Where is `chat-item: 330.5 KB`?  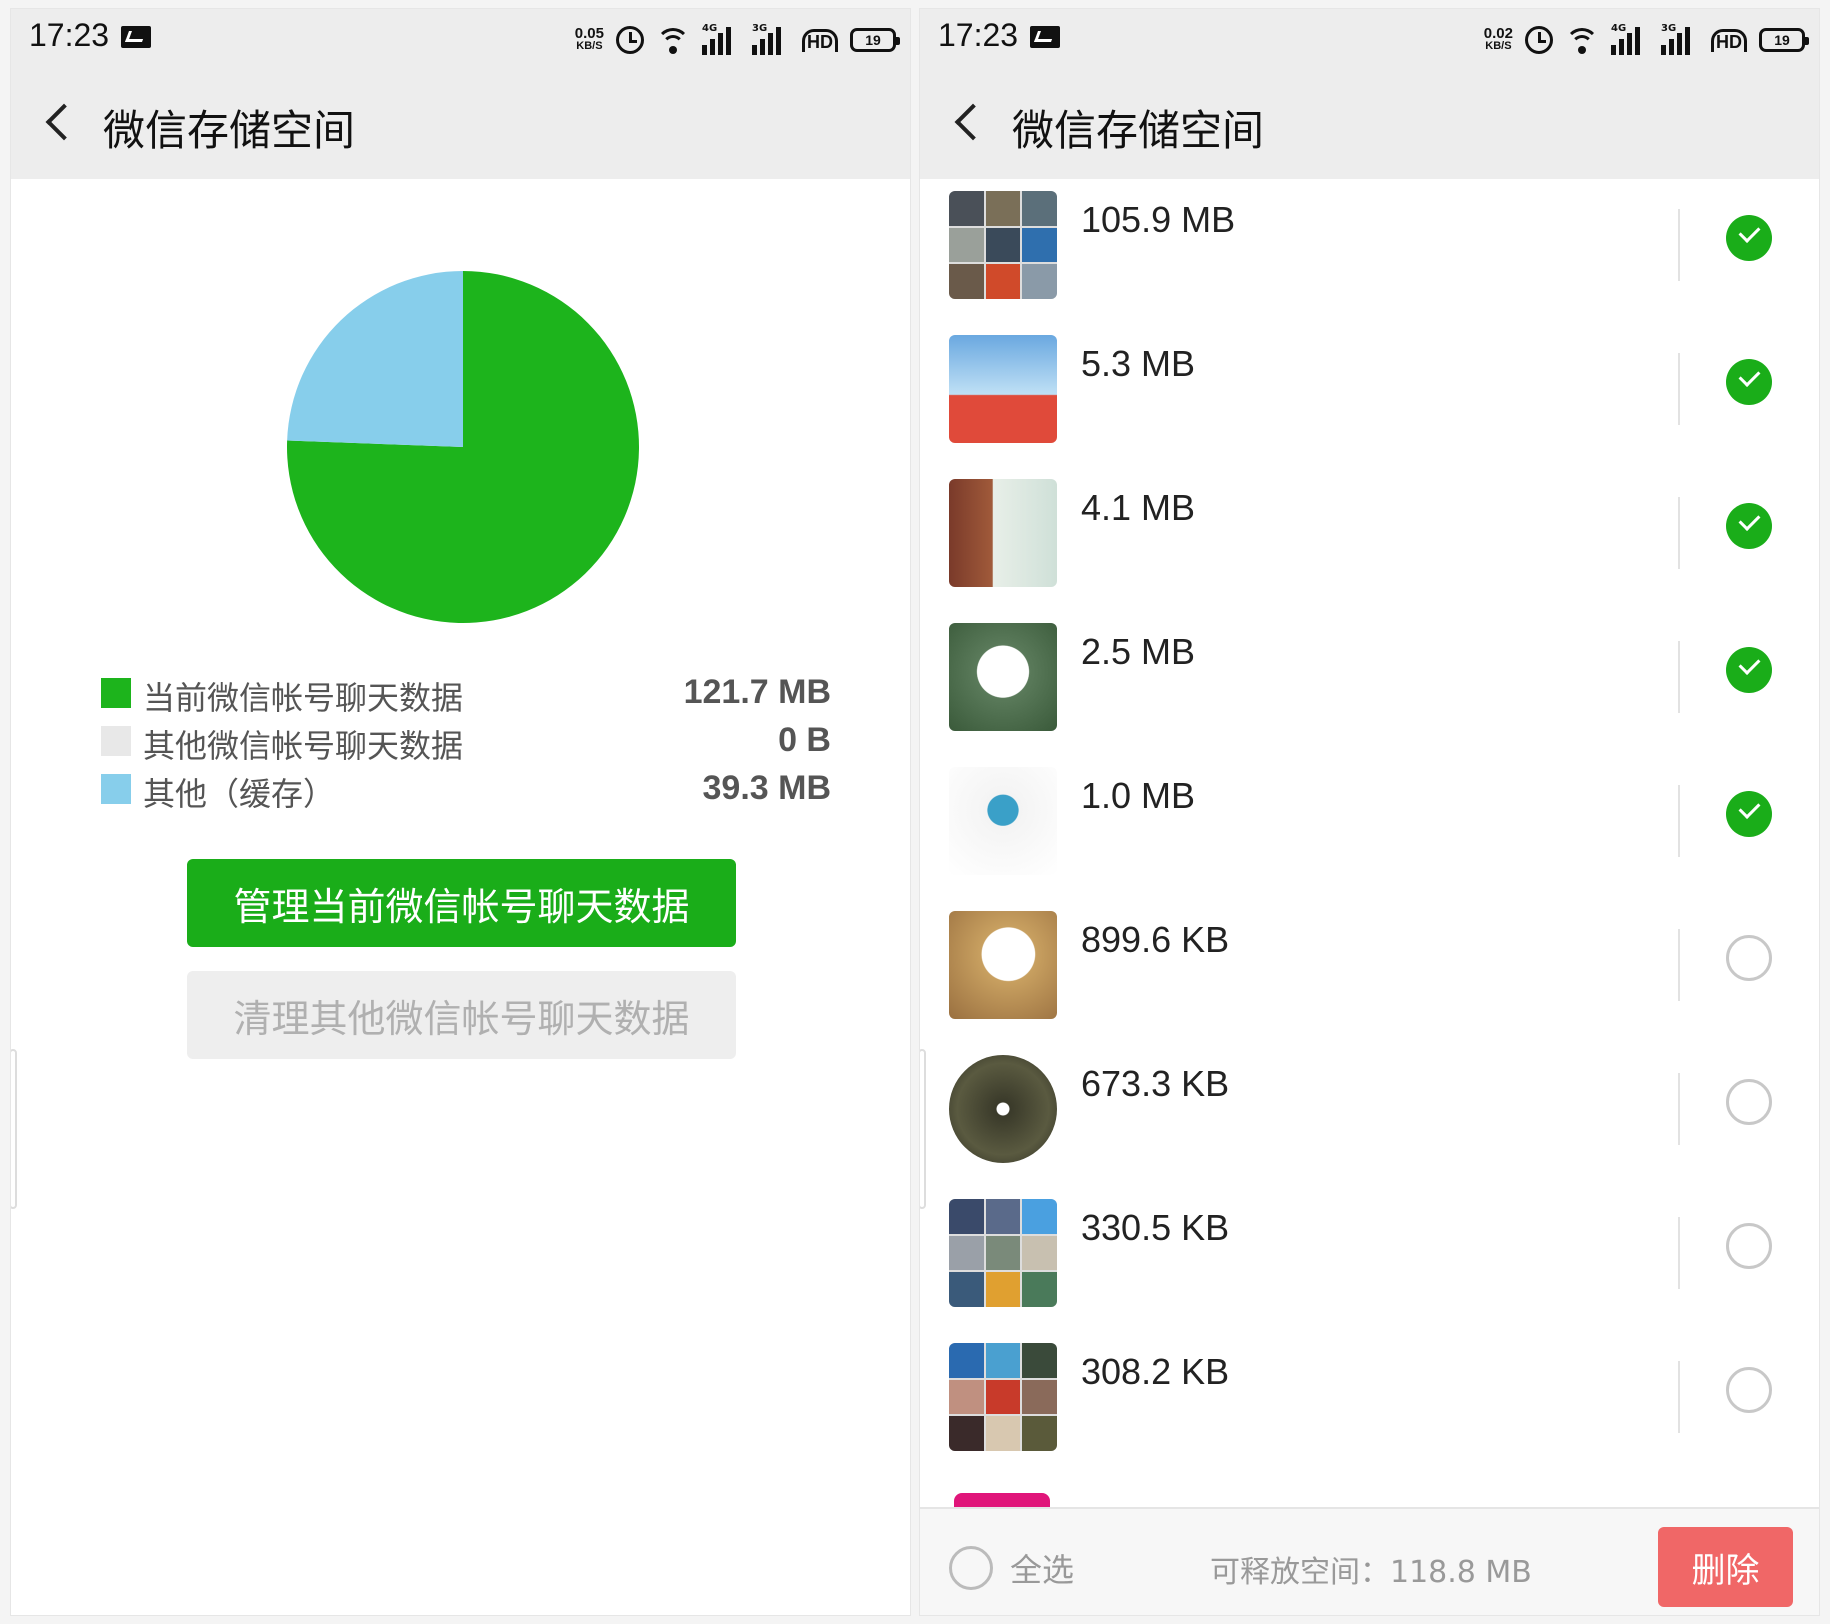
chat-item: 330.5 KB is located at coordinates (1369, 1259).